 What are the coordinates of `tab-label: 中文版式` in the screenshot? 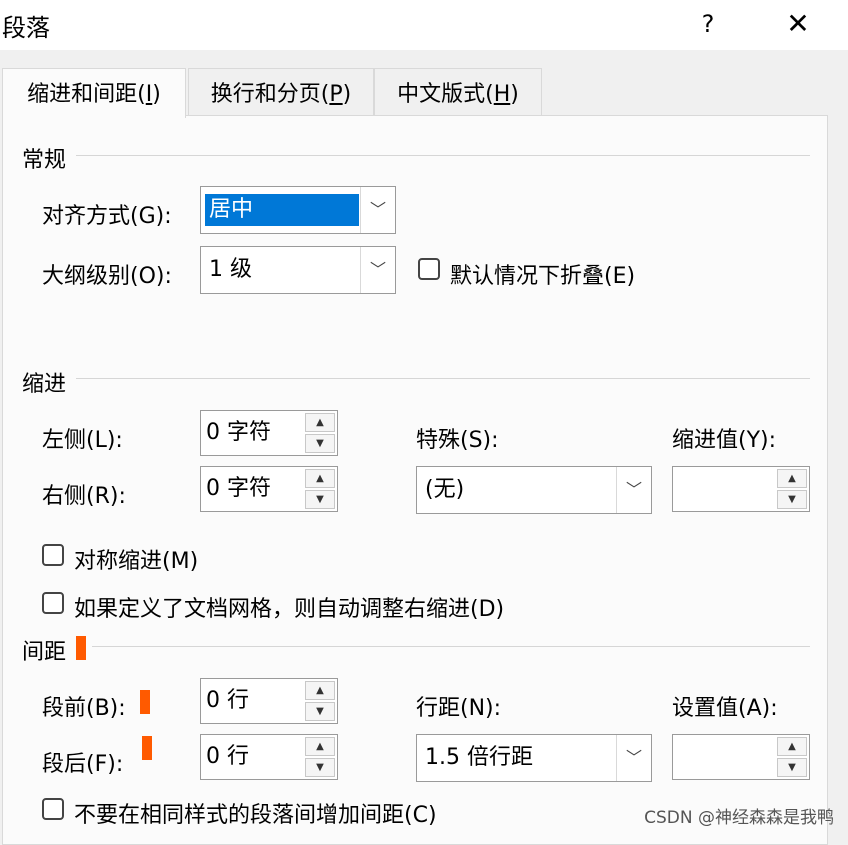 It's located at (441, 94).